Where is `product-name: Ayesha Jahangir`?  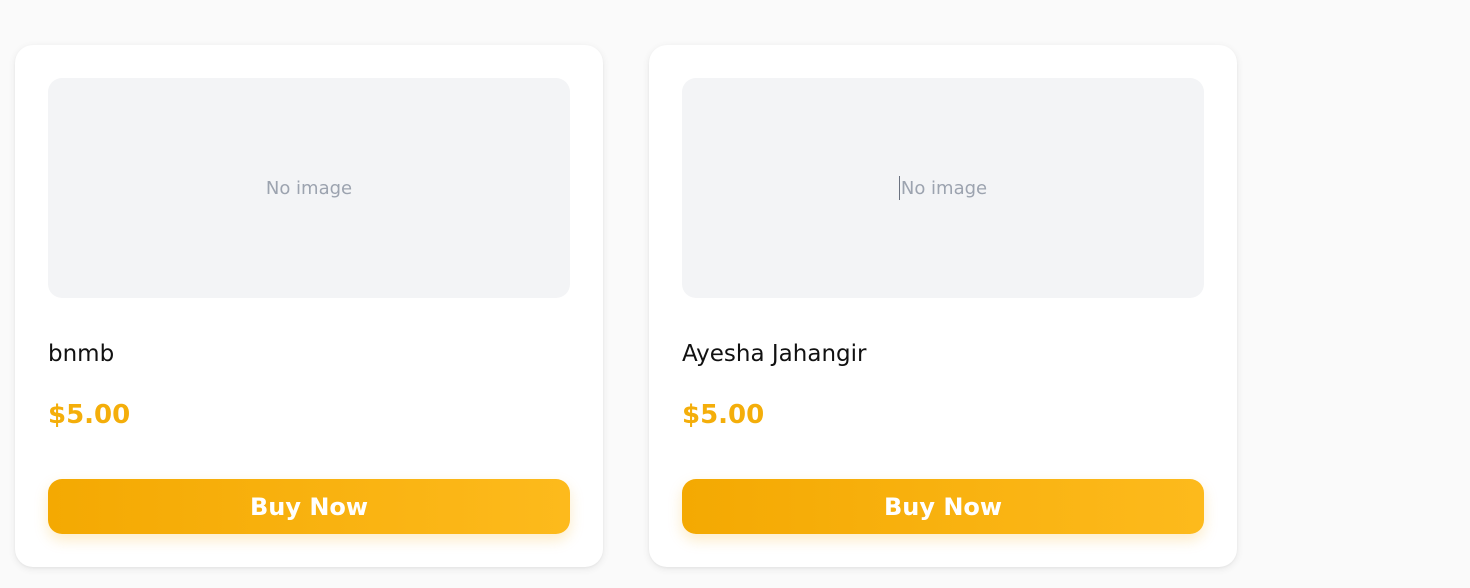
product-name: Ayesha Jahangir is located at coordinates (774, 354).